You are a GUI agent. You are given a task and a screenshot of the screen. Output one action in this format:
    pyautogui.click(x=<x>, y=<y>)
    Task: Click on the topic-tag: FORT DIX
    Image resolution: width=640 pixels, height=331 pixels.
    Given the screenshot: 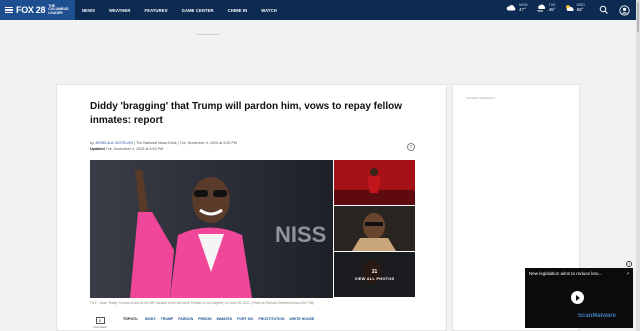 What is the action you would take?
    pyautogui.click(x=245, y=319)
    